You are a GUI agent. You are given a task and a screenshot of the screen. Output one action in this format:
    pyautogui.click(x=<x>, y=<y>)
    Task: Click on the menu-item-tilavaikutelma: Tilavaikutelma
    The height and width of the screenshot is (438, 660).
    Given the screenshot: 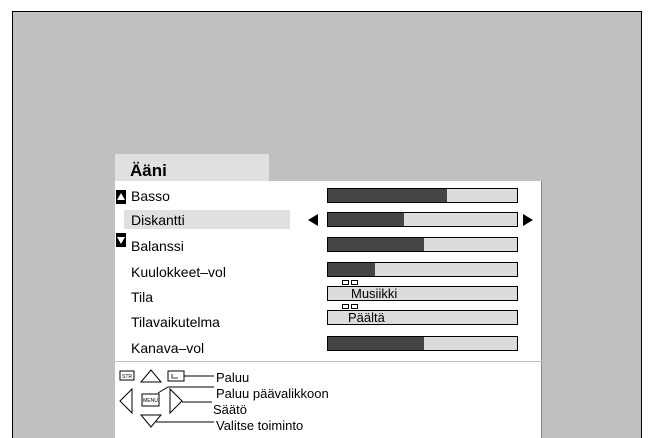 What is the action you would take?
    pyautogui.click(x=175, y=322)
    